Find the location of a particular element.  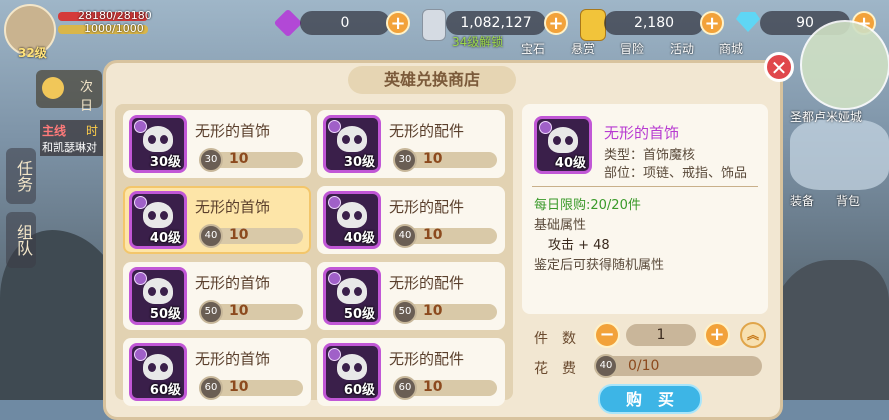

main-quest-tag: 主线 is located at coordinates (54, 131).